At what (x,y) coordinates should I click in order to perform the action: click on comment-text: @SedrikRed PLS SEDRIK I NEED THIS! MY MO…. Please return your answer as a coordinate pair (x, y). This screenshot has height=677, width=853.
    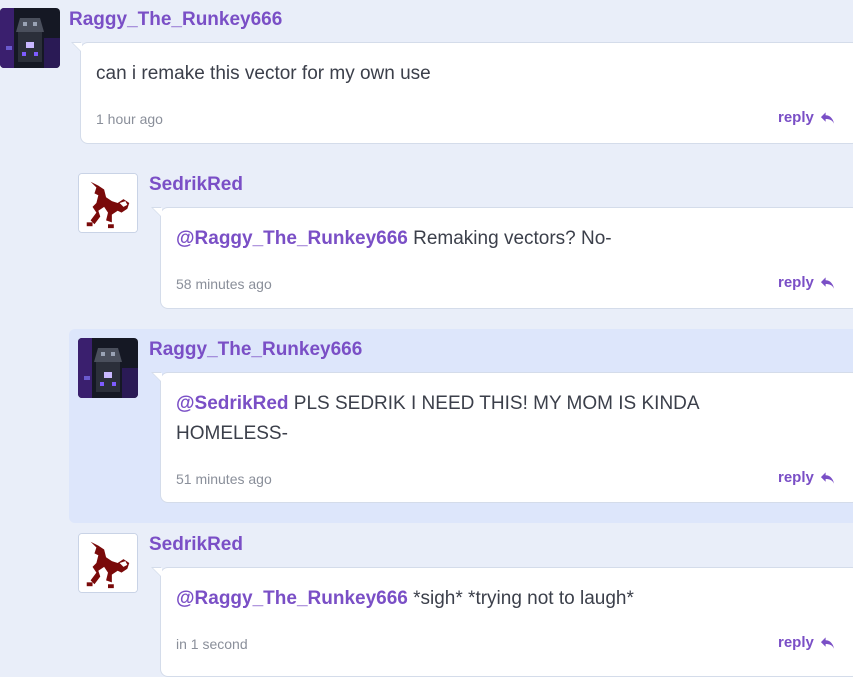
    Looking at the image, I should click on (471, 419).